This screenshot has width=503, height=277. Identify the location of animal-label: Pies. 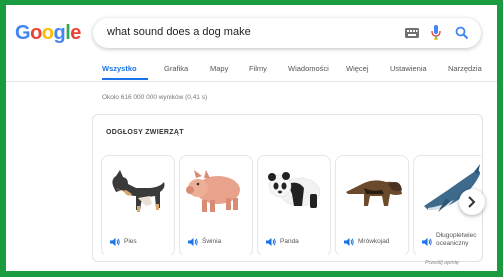
(130, 241).